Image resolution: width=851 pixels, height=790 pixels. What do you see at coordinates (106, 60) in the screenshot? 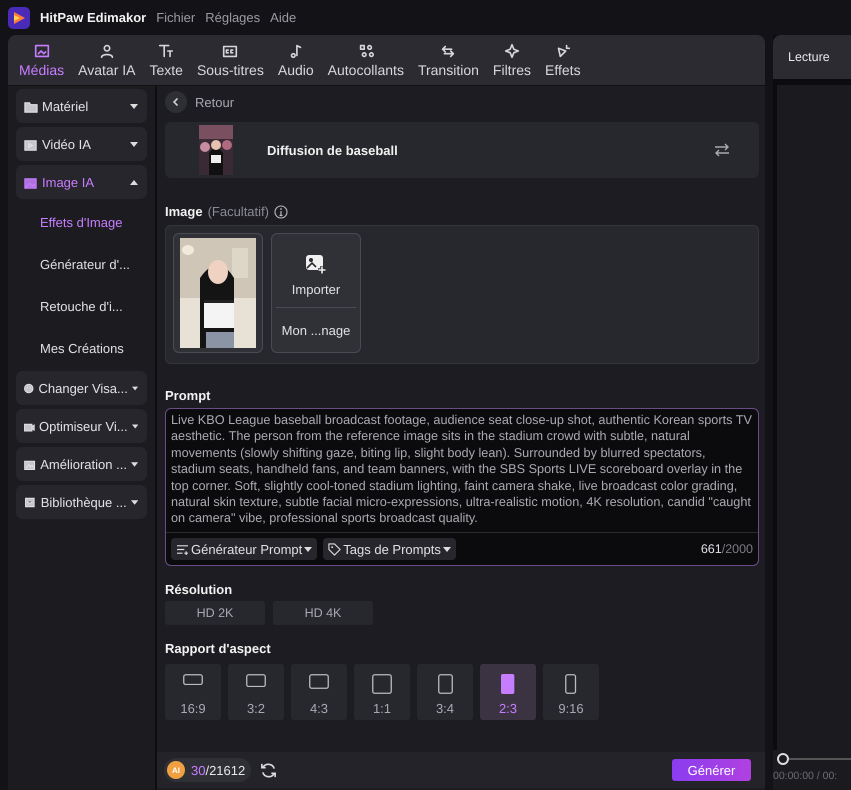
I see `toolbar-tab: Avatar IA` at bounding box center [106, 60].